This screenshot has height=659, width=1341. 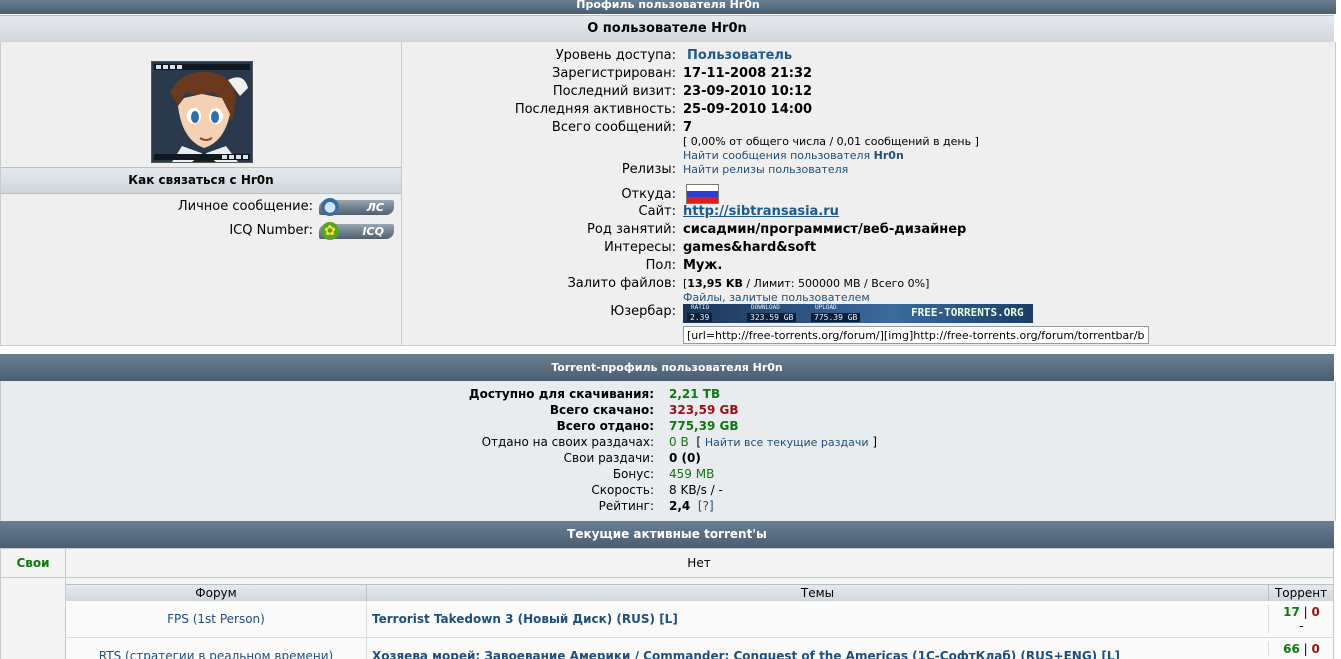 I want to click on last-activity-row: Последняя активность: 25-09-2010 14:00, so click(x=868, y=111).